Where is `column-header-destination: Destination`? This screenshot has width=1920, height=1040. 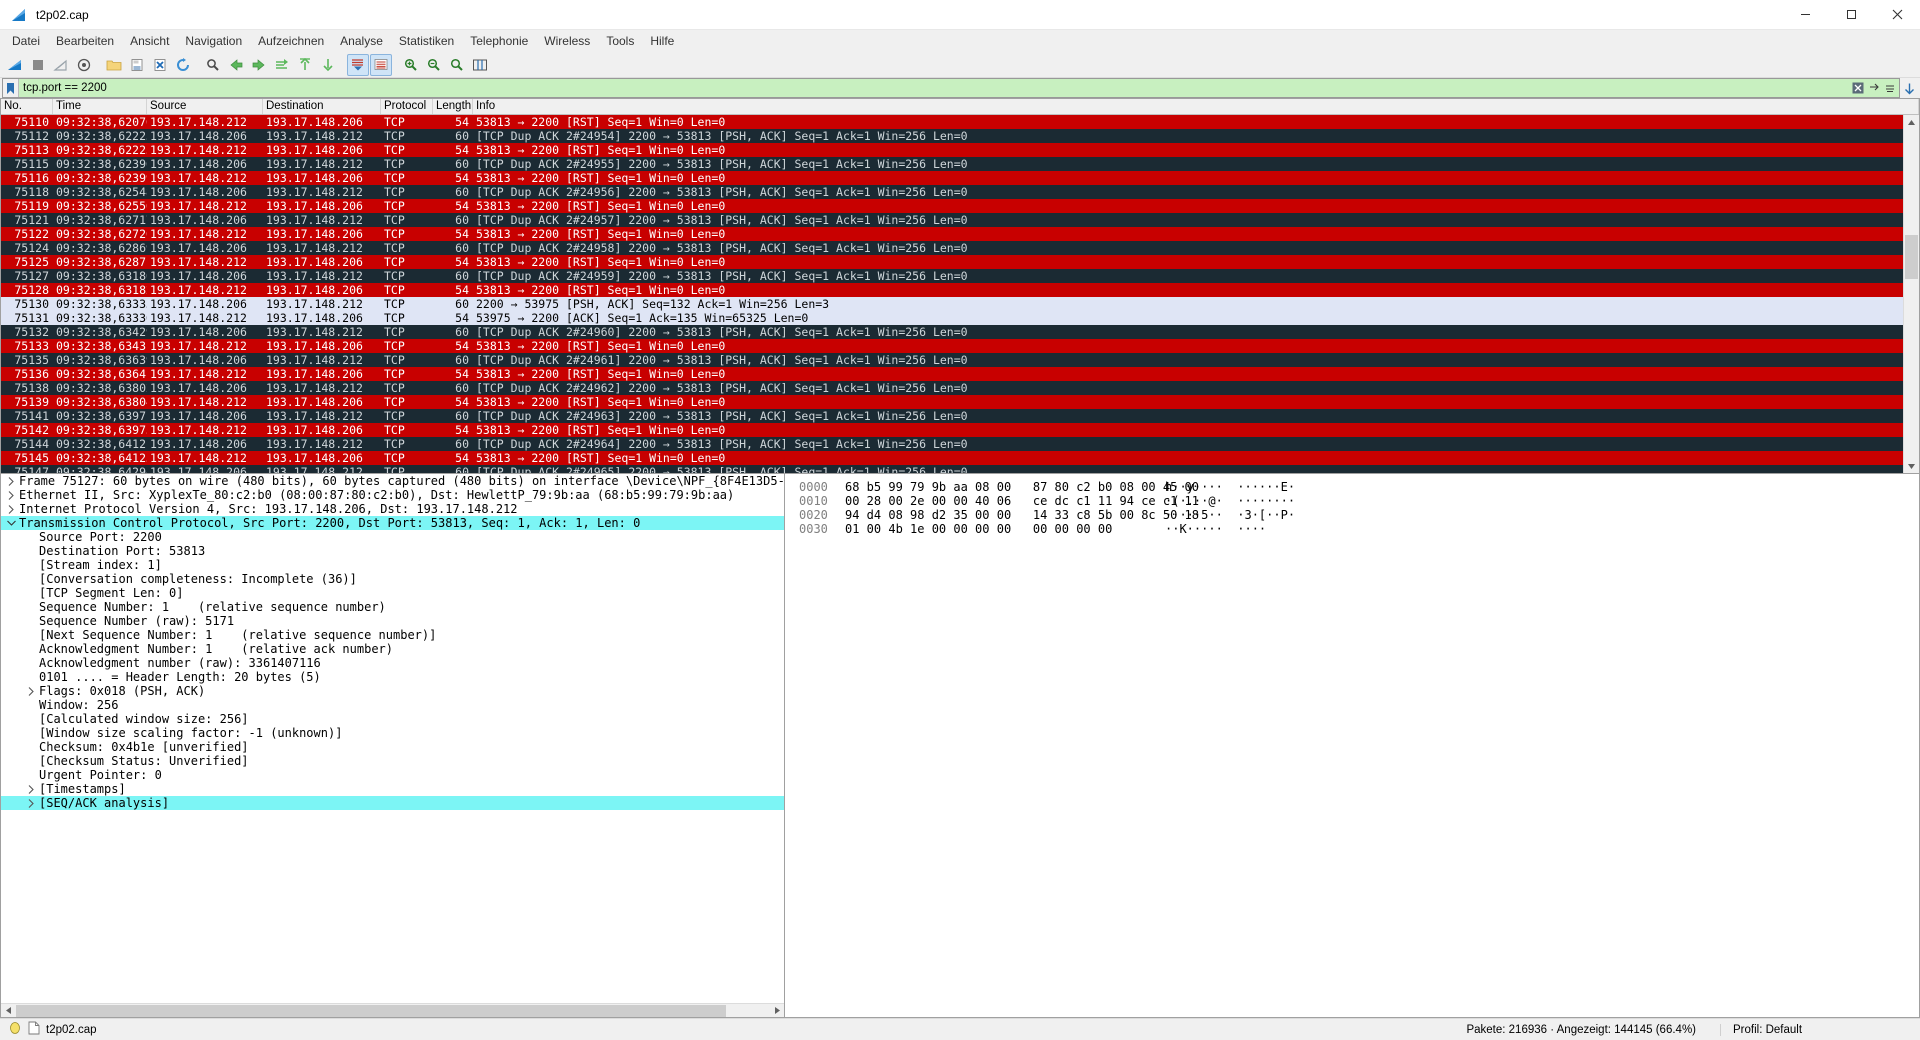 column-header-destination: Destination is located at coordinates (322, 106).